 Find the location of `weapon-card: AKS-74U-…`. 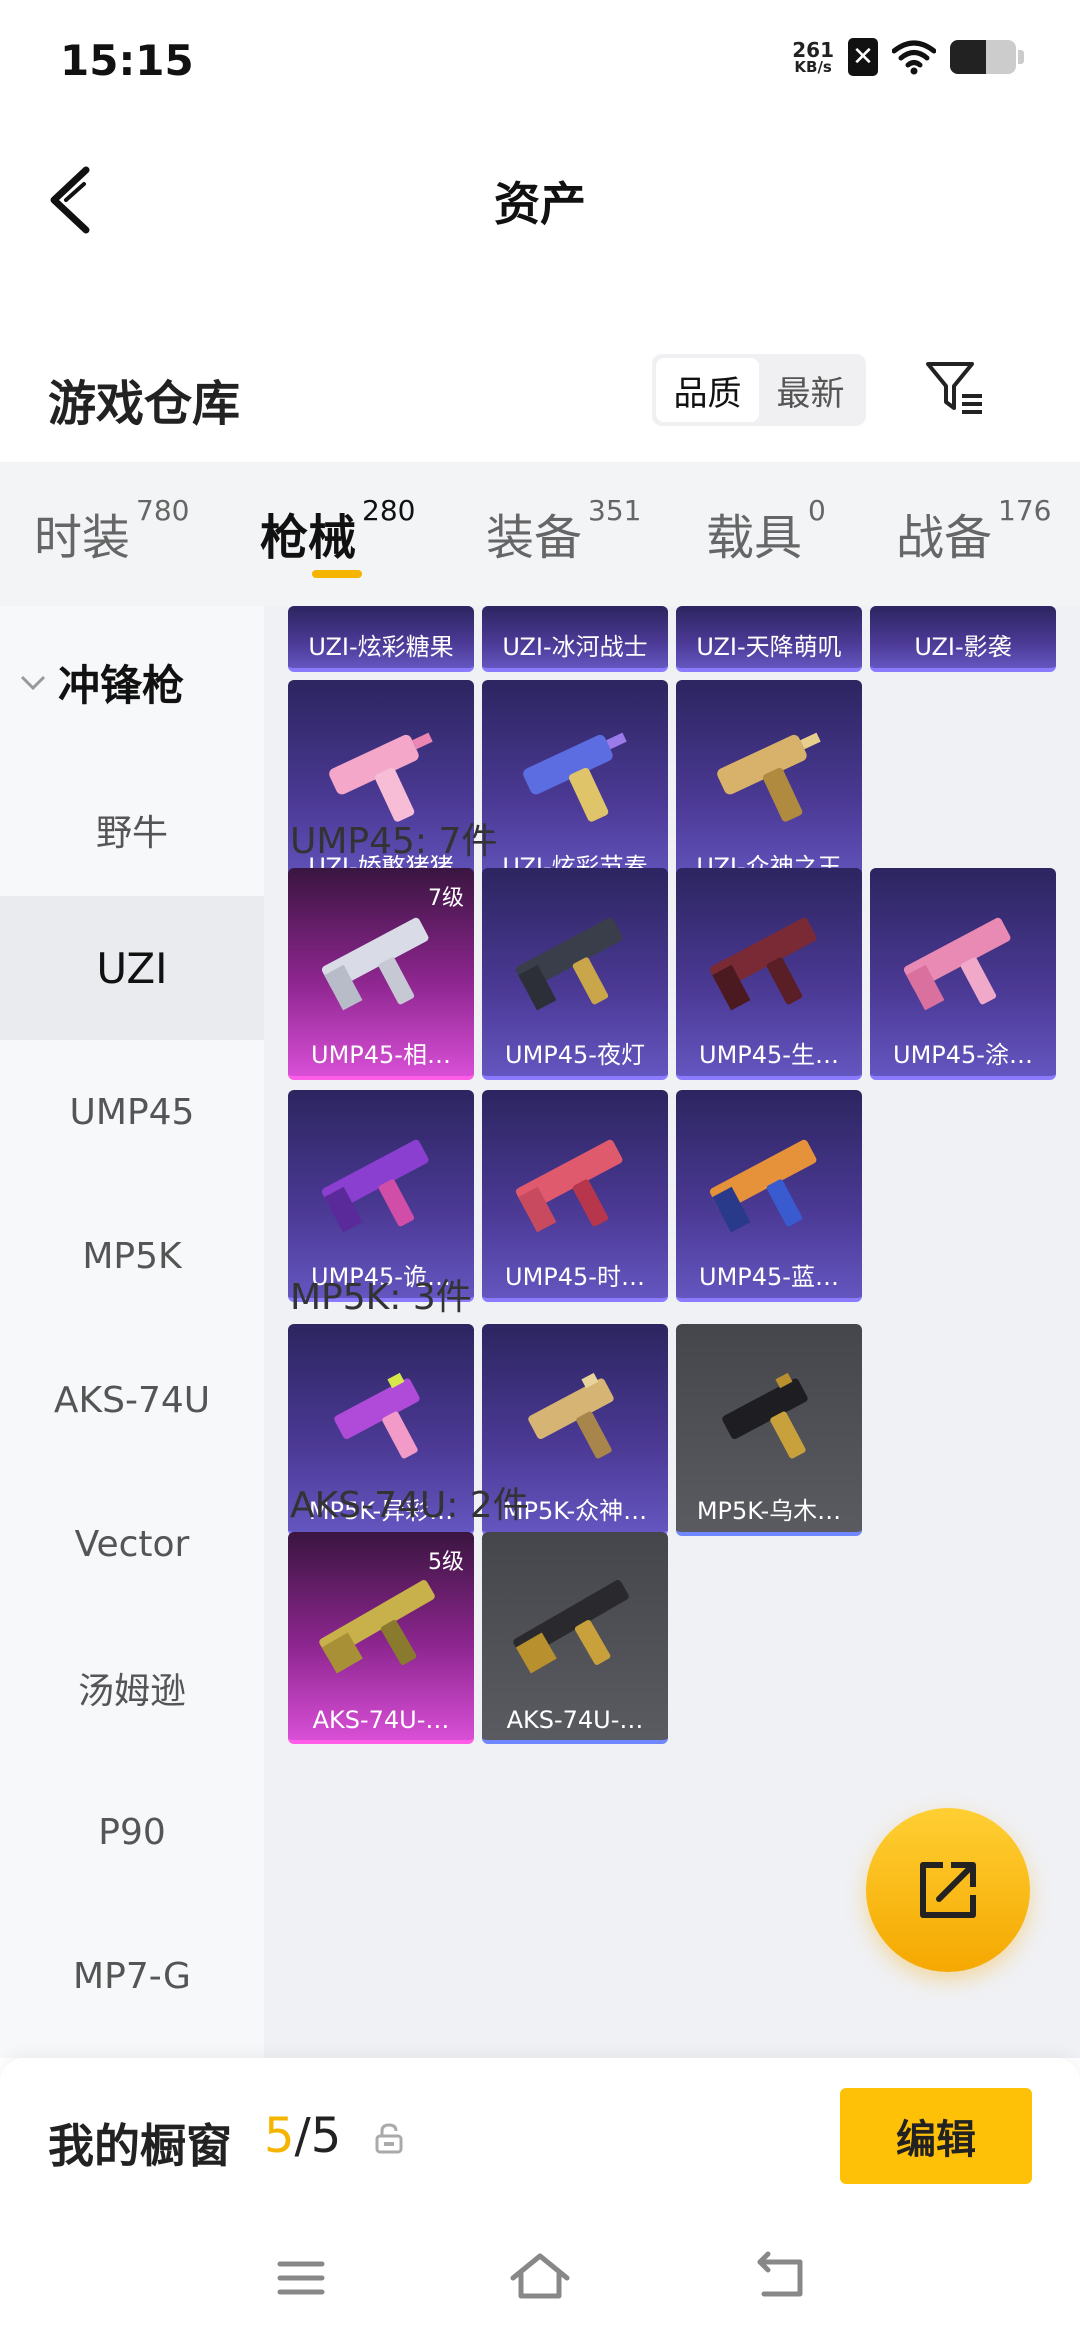

weapon-card: AKS-74U-… is located at coordinates (575, 1638).